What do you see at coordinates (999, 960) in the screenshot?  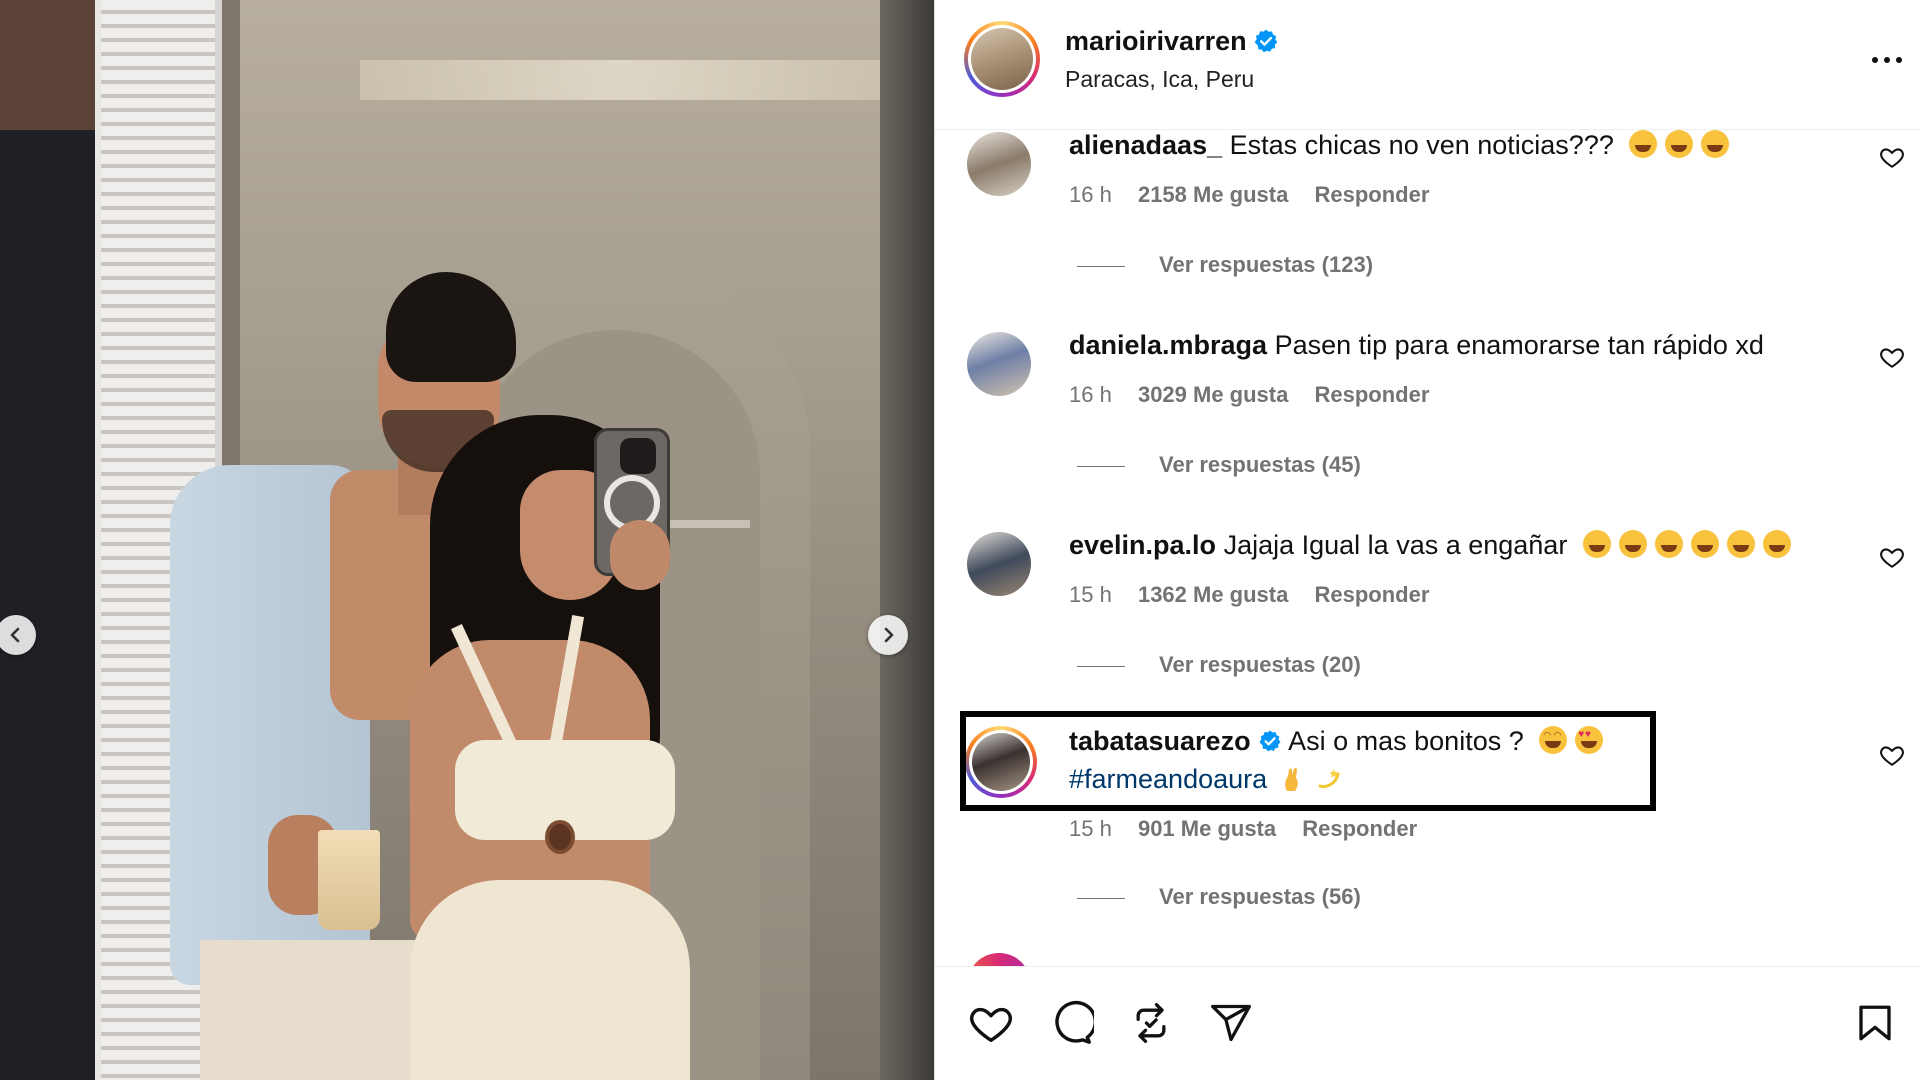 I see `next-commenter-avatar-peek` at bounding box center [999, 960].